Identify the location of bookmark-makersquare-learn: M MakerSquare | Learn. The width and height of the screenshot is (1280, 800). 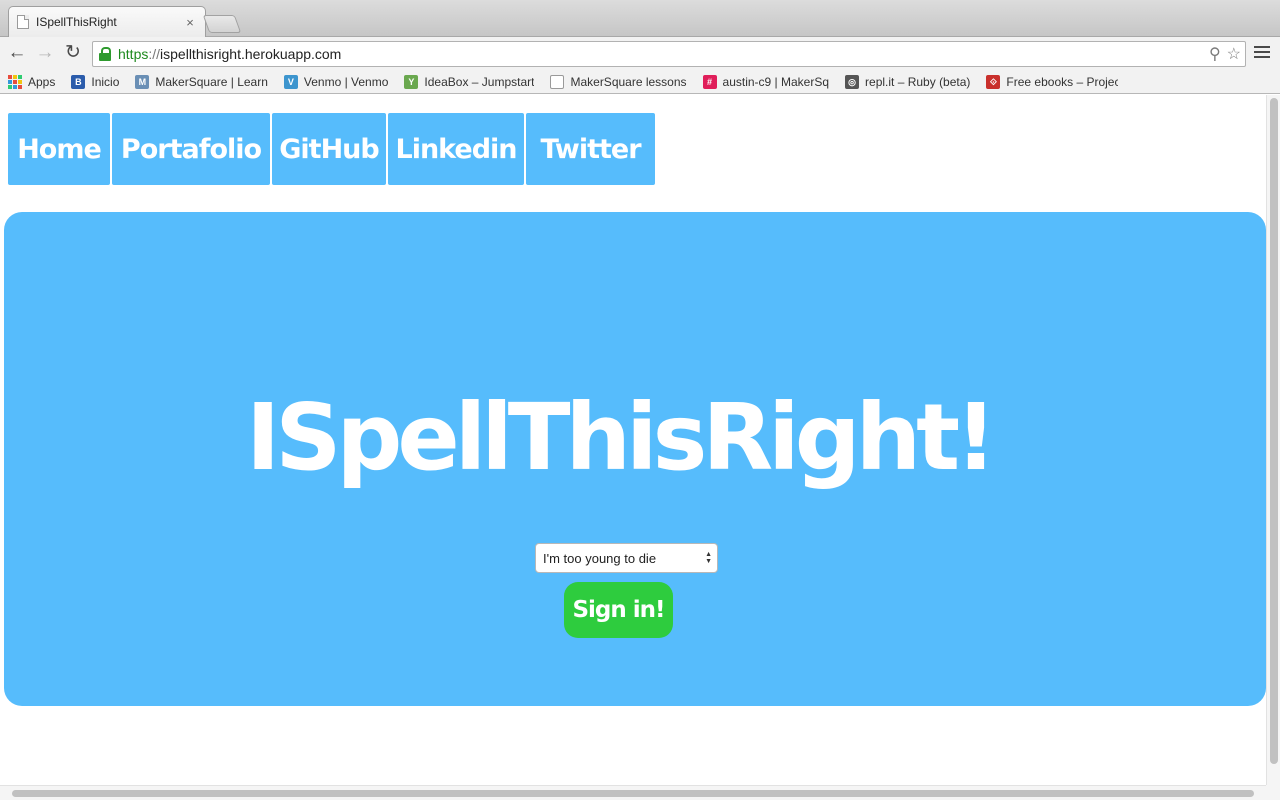
(201, 81).